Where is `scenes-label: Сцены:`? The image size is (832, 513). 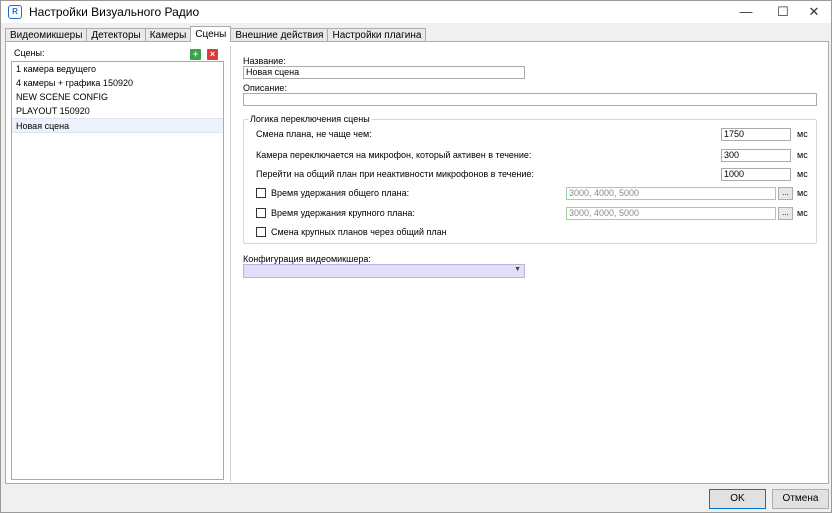 scenes-label: Сцены: is located at coordinates (29, 53).